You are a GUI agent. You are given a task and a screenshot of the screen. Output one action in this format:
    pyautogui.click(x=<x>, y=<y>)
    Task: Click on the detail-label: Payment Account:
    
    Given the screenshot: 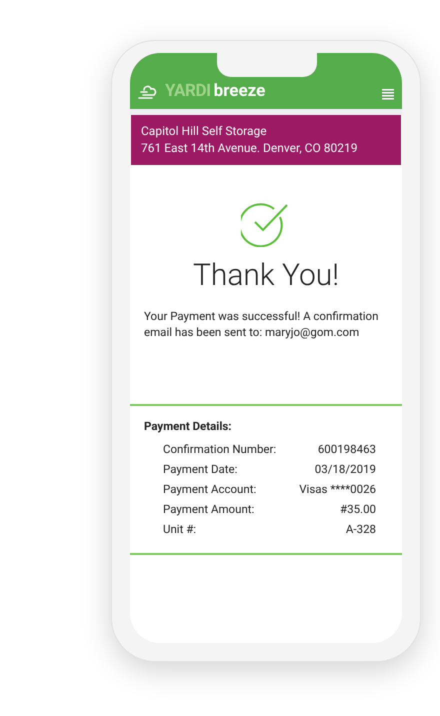 What is the action you would take?
    pyautogui.click(x=209, y=489)
    